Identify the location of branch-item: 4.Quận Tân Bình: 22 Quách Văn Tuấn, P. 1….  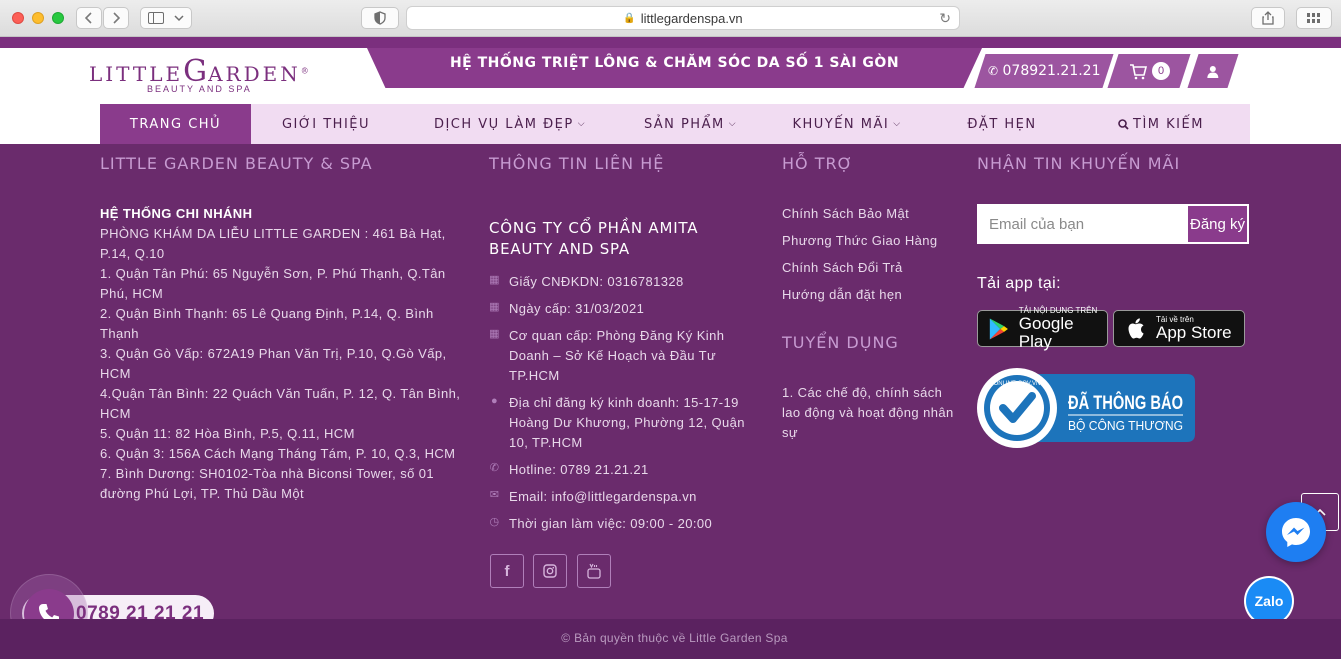
(280, 403).